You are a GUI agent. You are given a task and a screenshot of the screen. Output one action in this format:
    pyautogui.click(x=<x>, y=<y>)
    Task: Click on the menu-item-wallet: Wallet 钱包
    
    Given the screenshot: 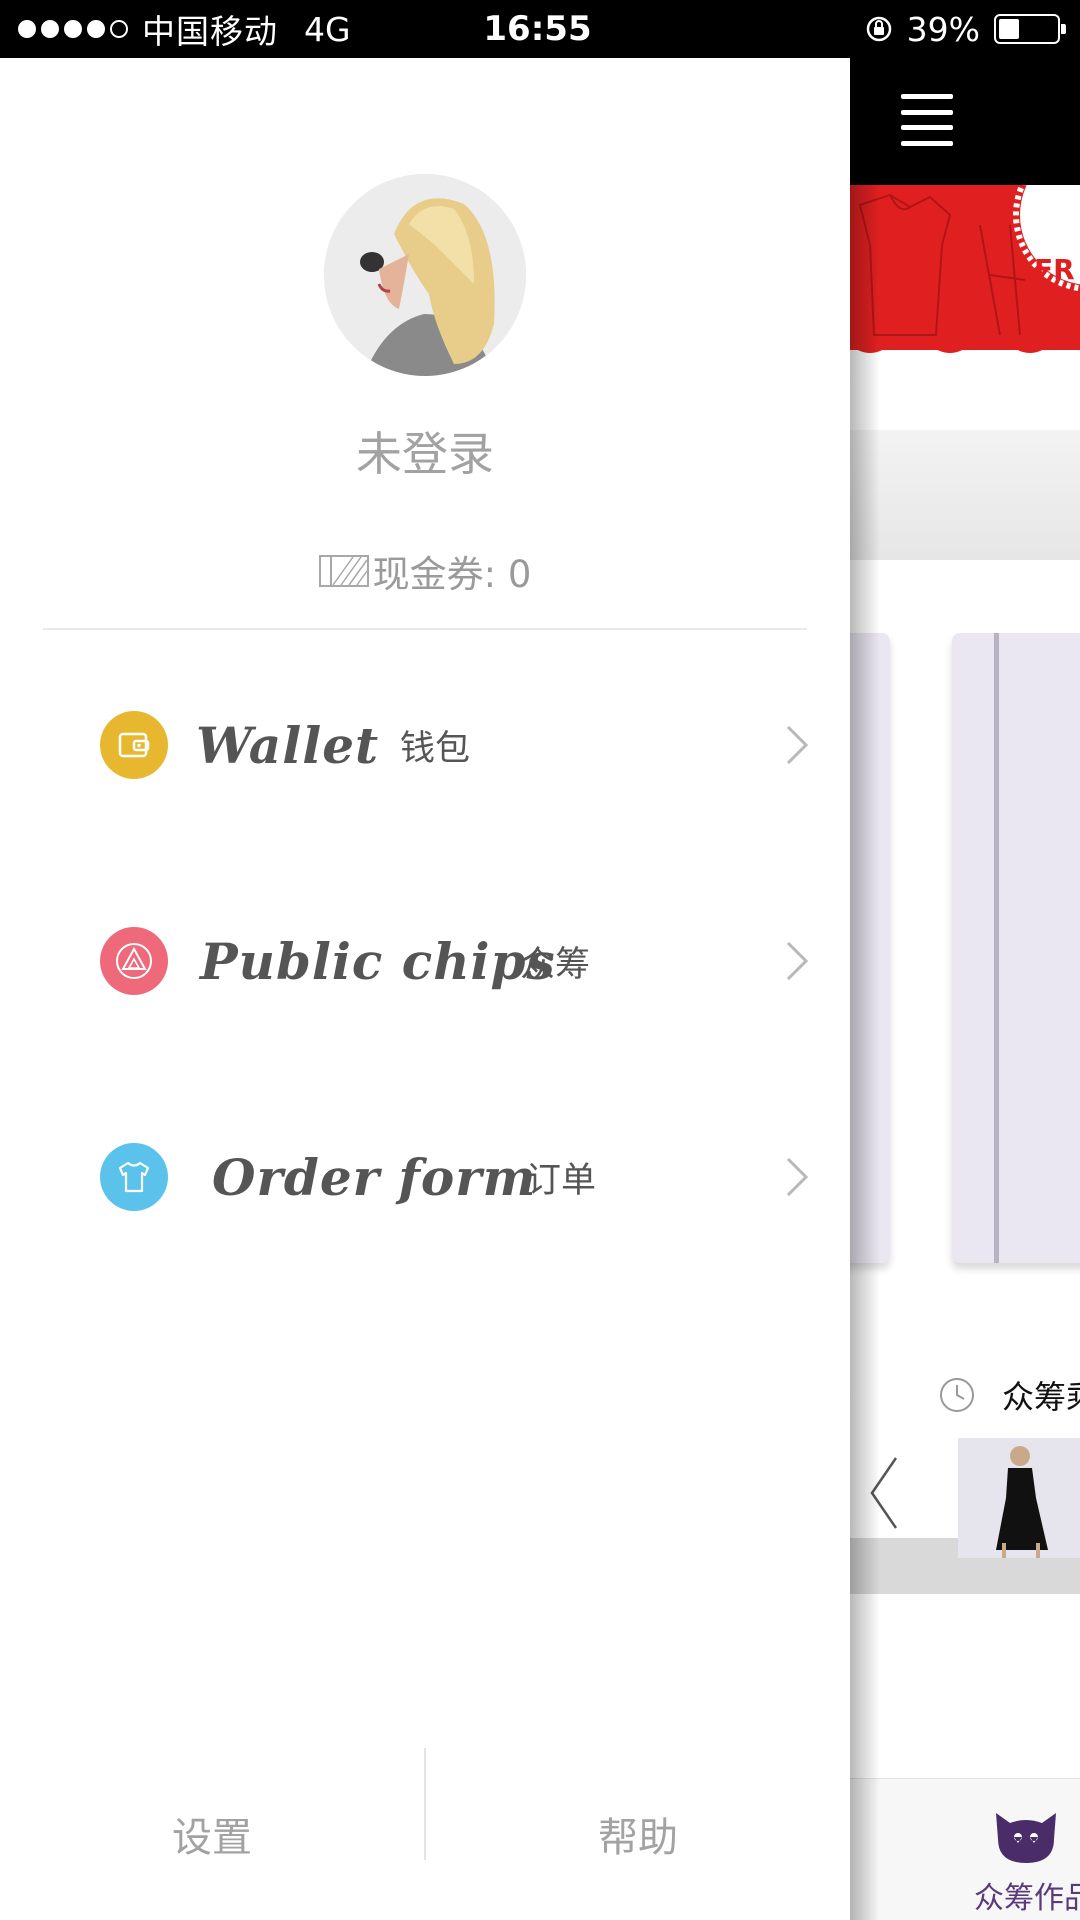 What is the action you would take?
    pyautogui.click(x=425, y=745)
    